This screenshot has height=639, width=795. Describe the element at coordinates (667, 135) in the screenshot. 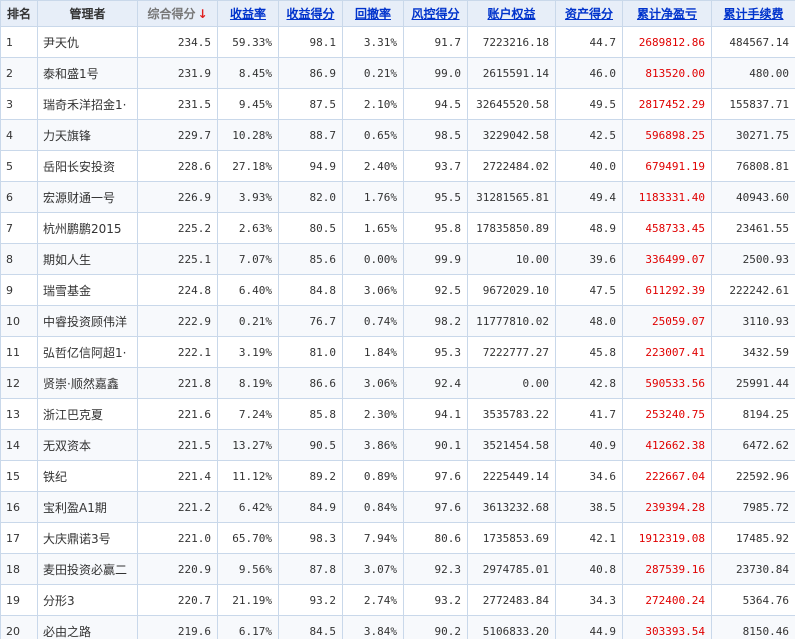

I see `cell-net-pnl: 596898.25` at that location.